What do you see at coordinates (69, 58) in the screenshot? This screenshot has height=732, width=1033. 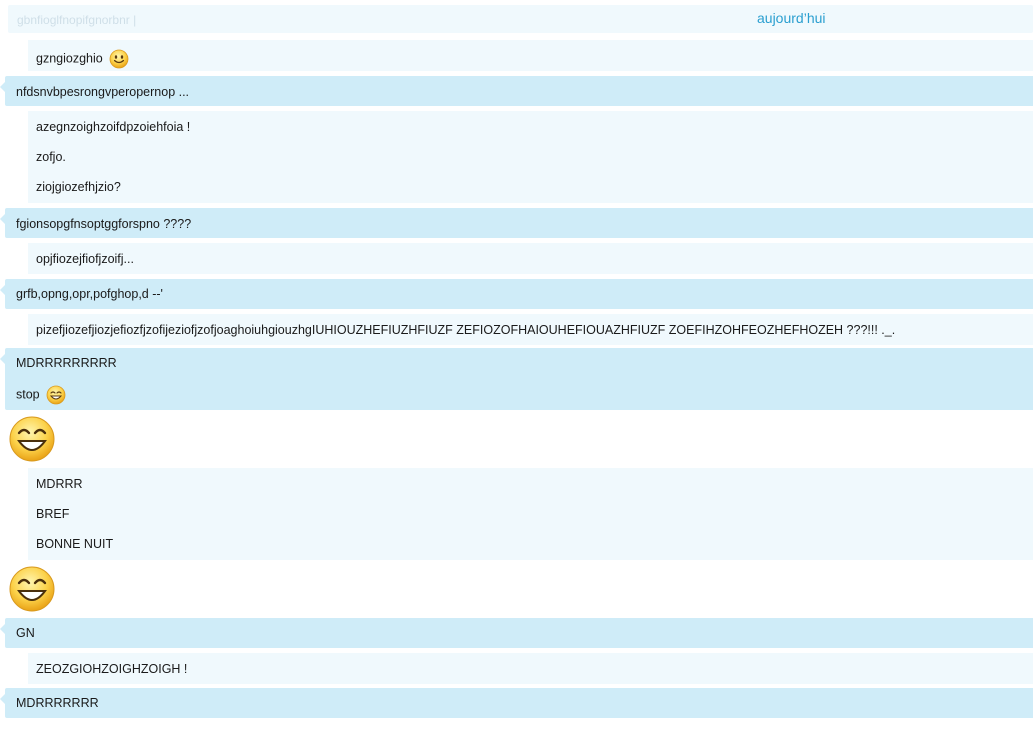 I see `message-text: gzngiozghio` at bounding box center [69, 58].